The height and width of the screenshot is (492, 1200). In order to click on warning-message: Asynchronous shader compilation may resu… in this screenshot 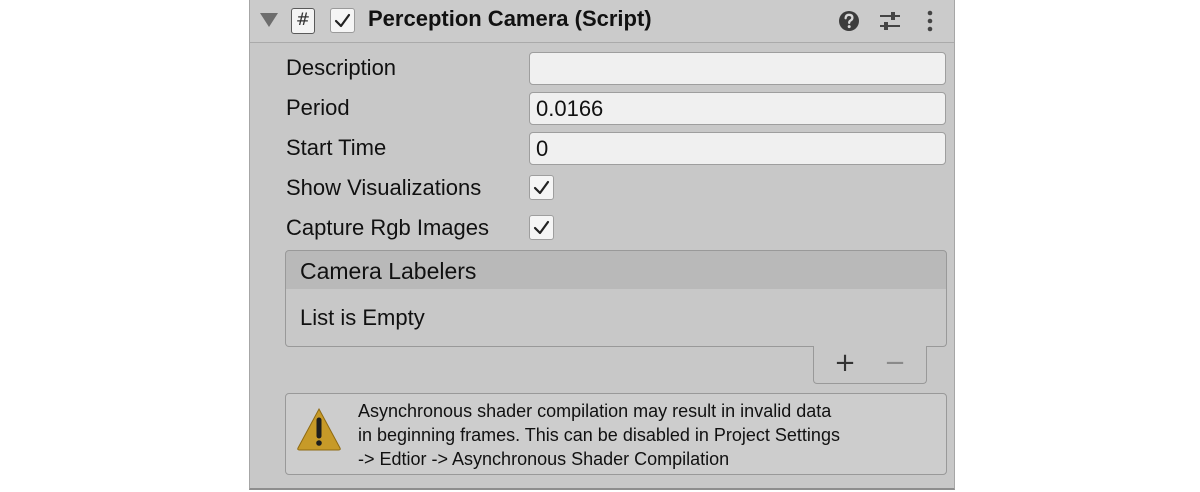, I will do `click(651, 435)`.